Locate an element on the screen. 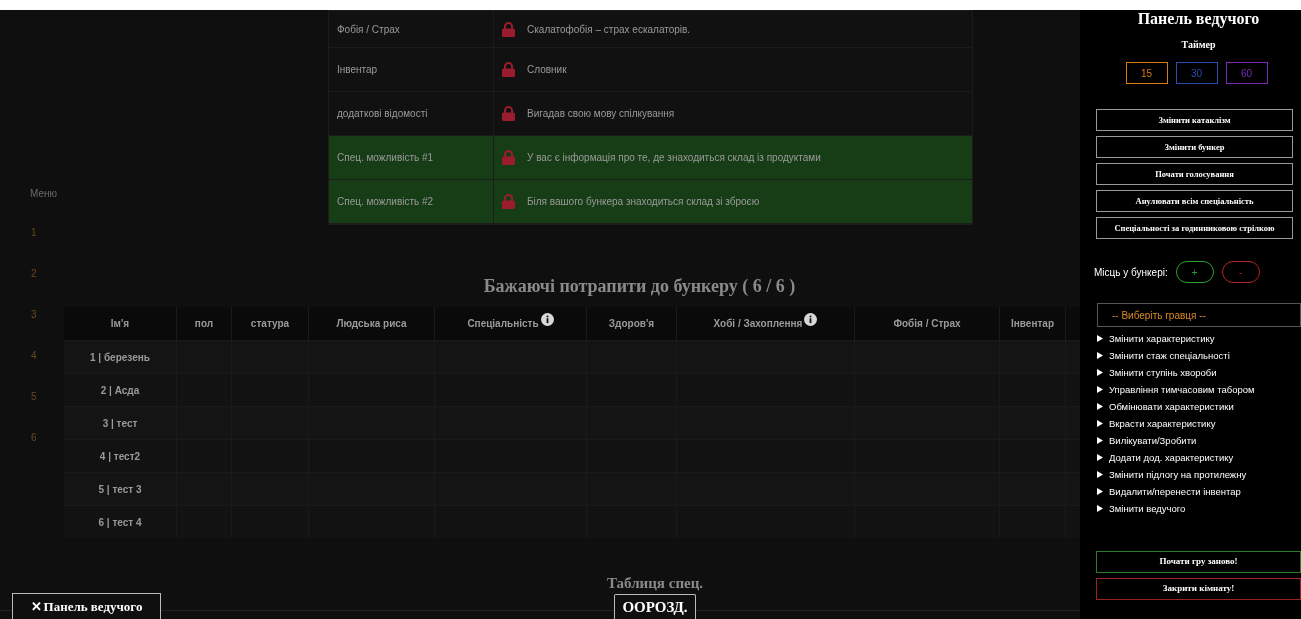 The height and width of the screenshot is (619, 1301). action-section: Змінити ведучого is located at coordinates (1176, 508).